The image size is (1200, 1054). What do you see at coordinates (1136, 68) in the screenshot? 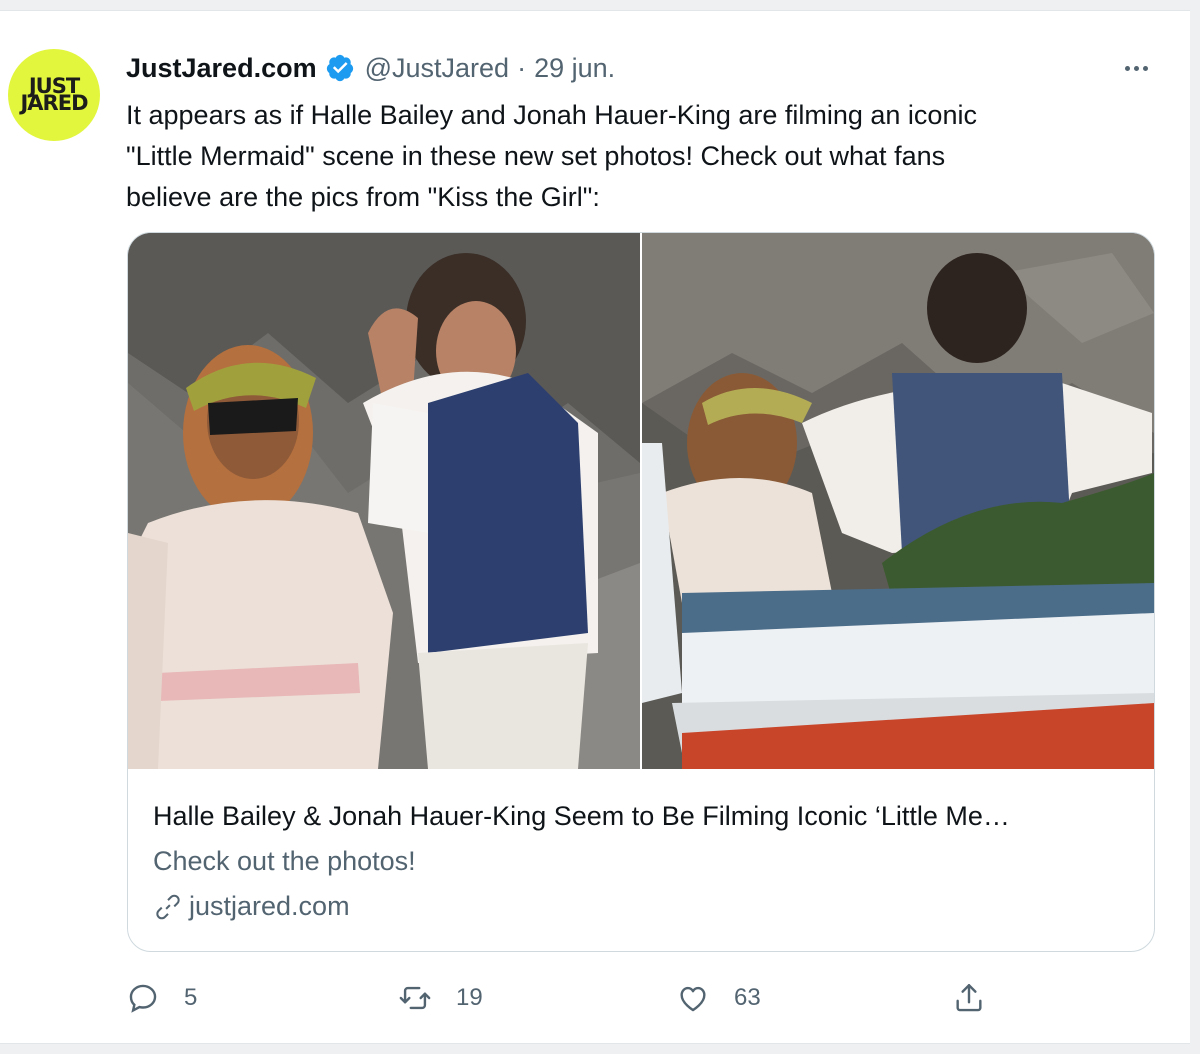
I see `more-icon` at bounding box center [1136, 68].